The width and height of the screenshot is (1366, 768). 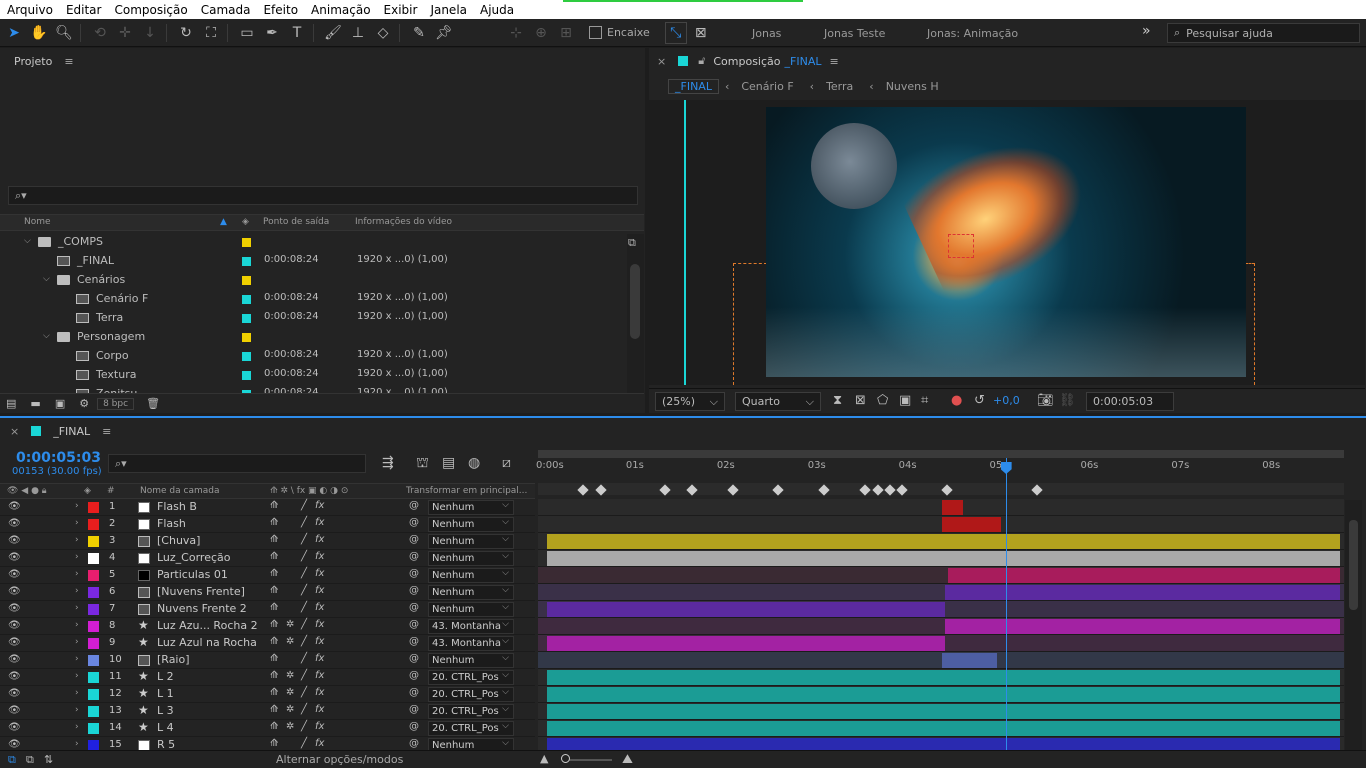 I want to click on column-out-point: Ponto de saída, so click(x=296, y=222).